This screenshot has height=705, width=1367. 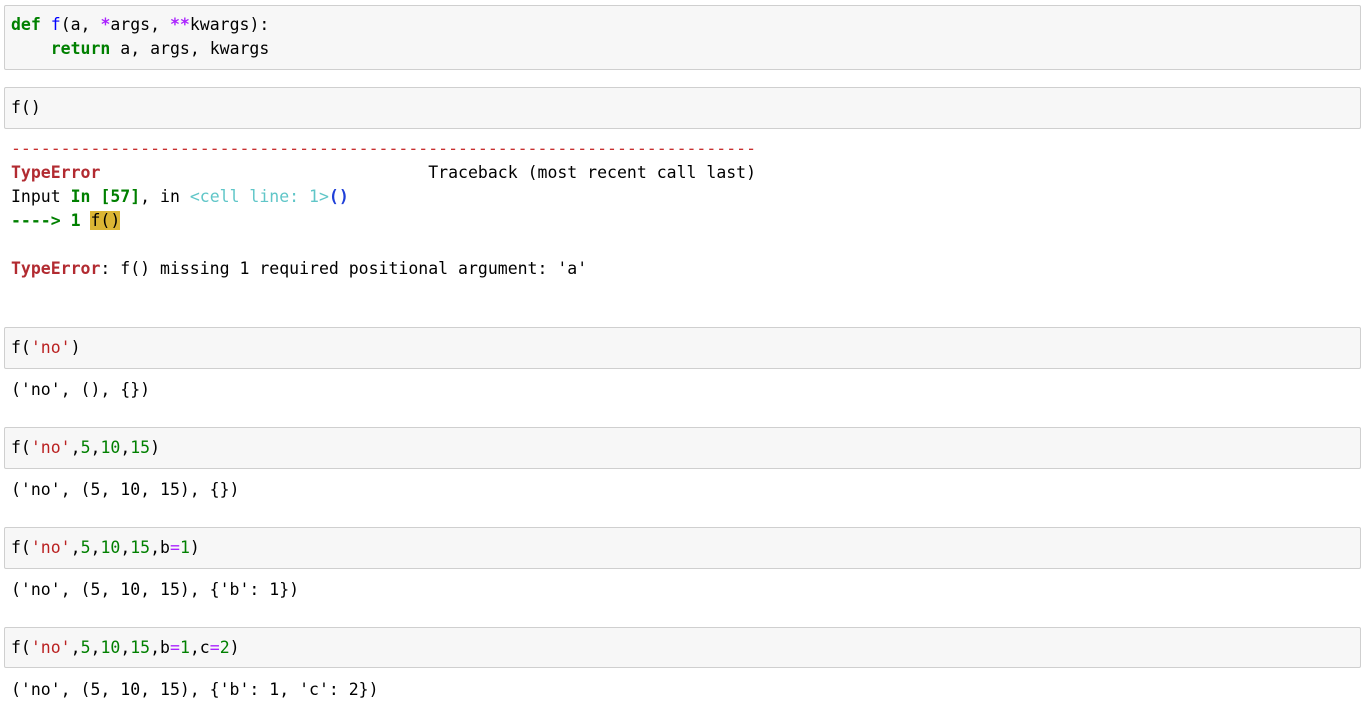 What do you see at coordinates (56, 172) in the screenshot?
I see `error-name: TypeError` at bounding box center [56, 172].